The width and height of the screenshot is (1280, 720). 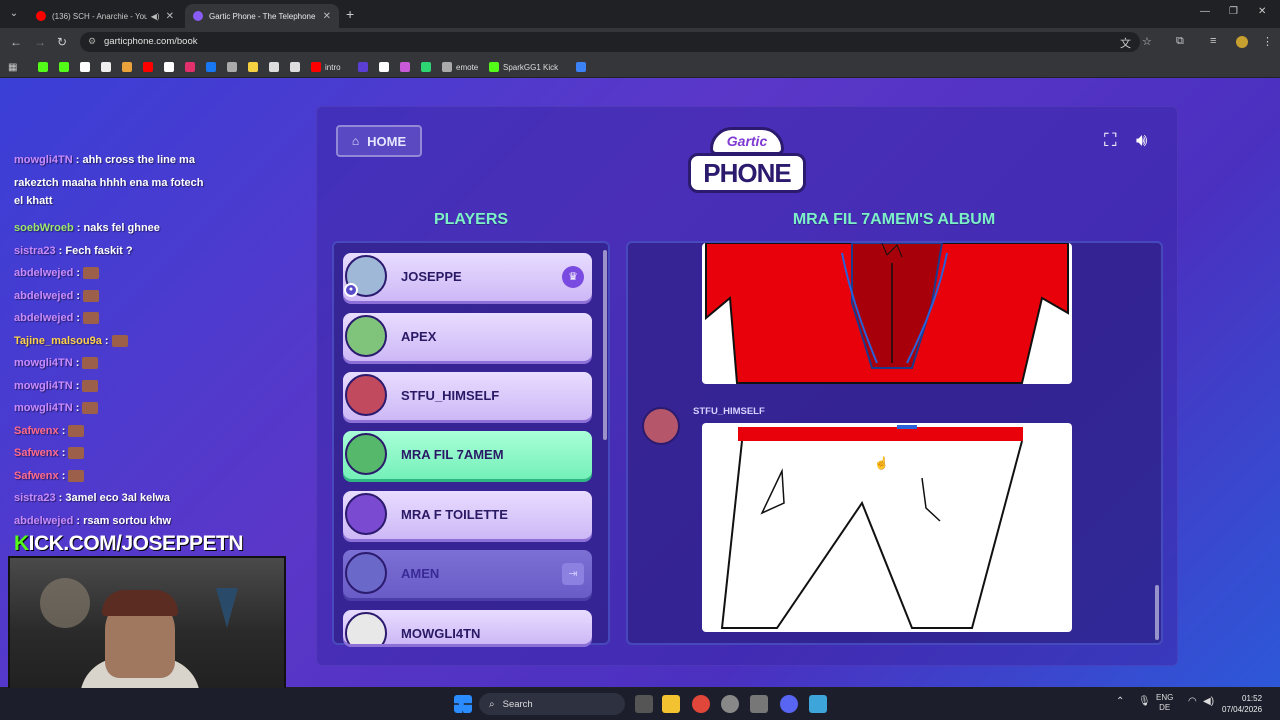 What do you see at coordinates (1262, 11) in the screenshot?
I see `window-close-icon: ✕` at bounding box center [1262, 11].